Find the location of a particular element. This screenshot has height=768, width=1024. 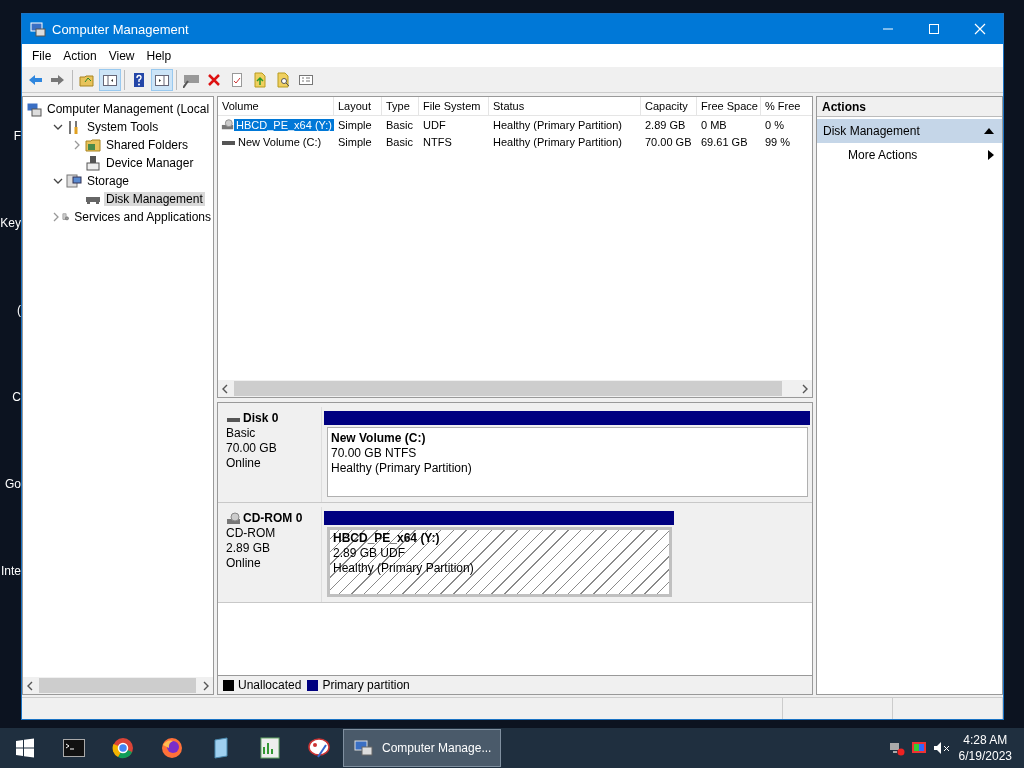

clock-time: 4:28 AM is located at coordinates (985, 740).